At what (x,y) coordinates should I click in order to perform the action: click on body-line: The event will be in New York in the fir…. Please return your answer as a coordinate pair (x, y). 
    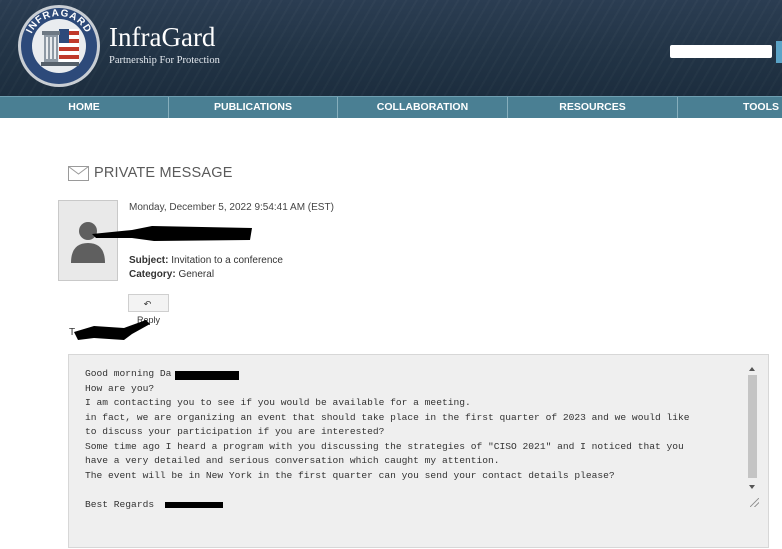
    Looking at the image, I should click on (350, 475).